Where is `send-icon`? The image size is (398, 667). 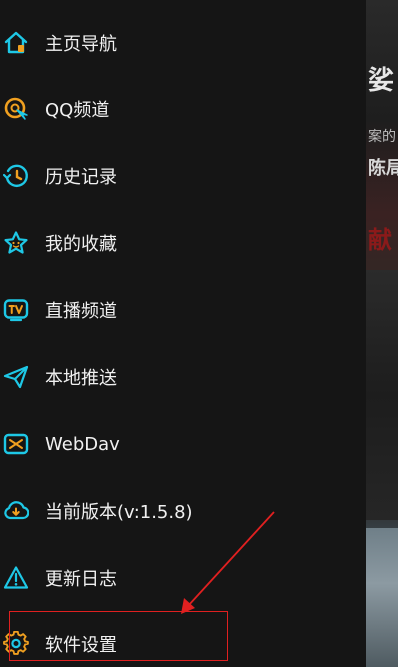
send-icon is located at coordinates (16, 377).